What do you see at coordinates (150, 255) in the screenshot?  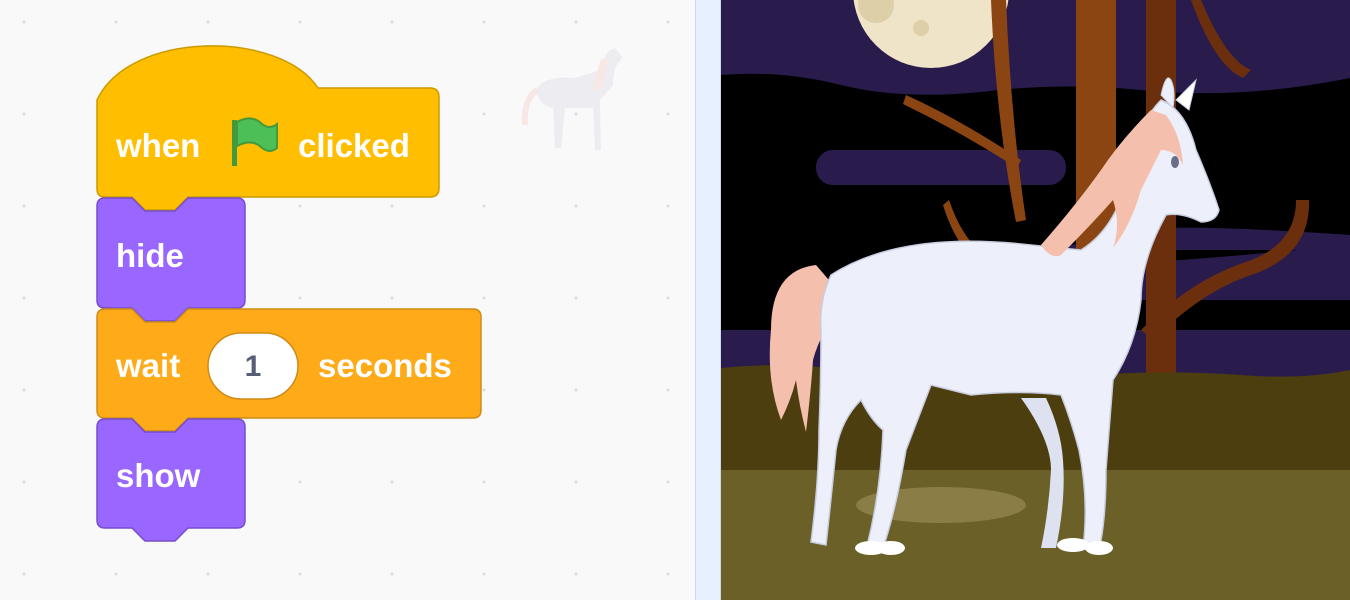 I see `hide-label: hide` at bounding box center [150, 255].